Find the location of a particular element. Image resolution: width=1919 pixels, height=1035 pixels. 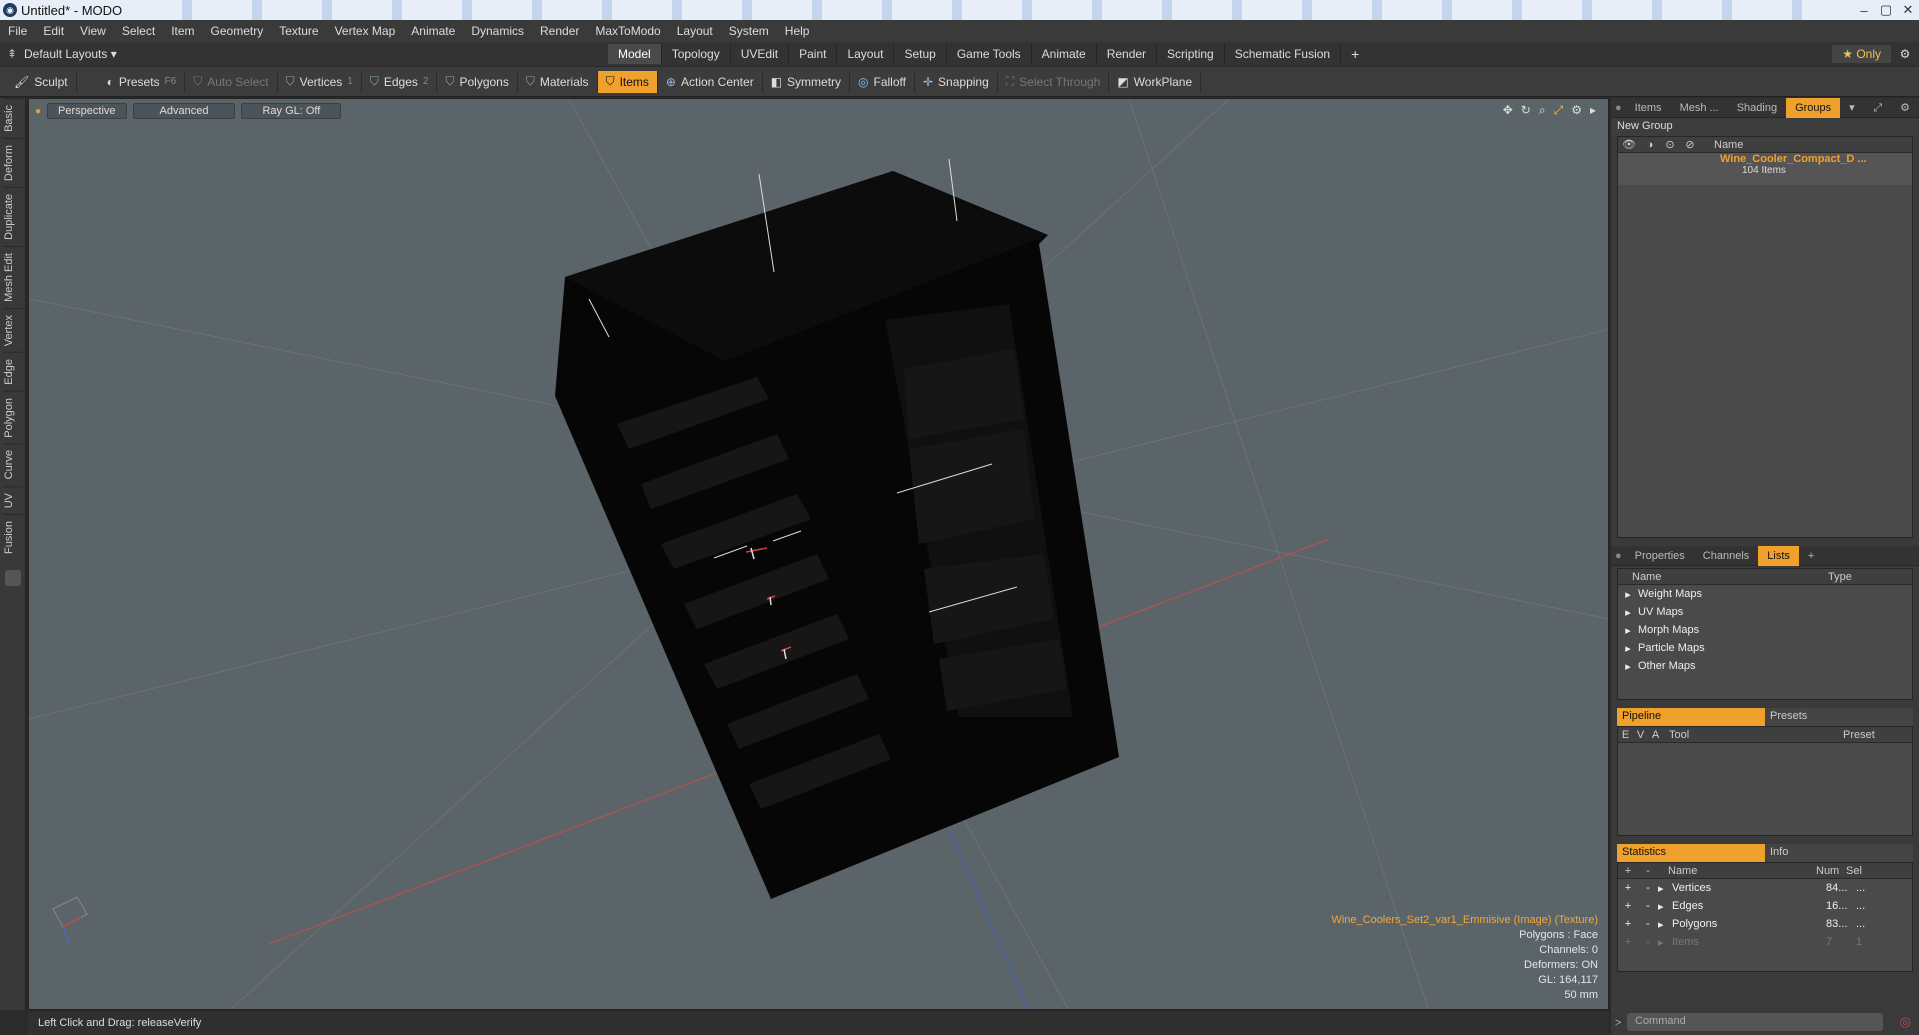

add-tab-button: + is located at coordinates (1355, 54).